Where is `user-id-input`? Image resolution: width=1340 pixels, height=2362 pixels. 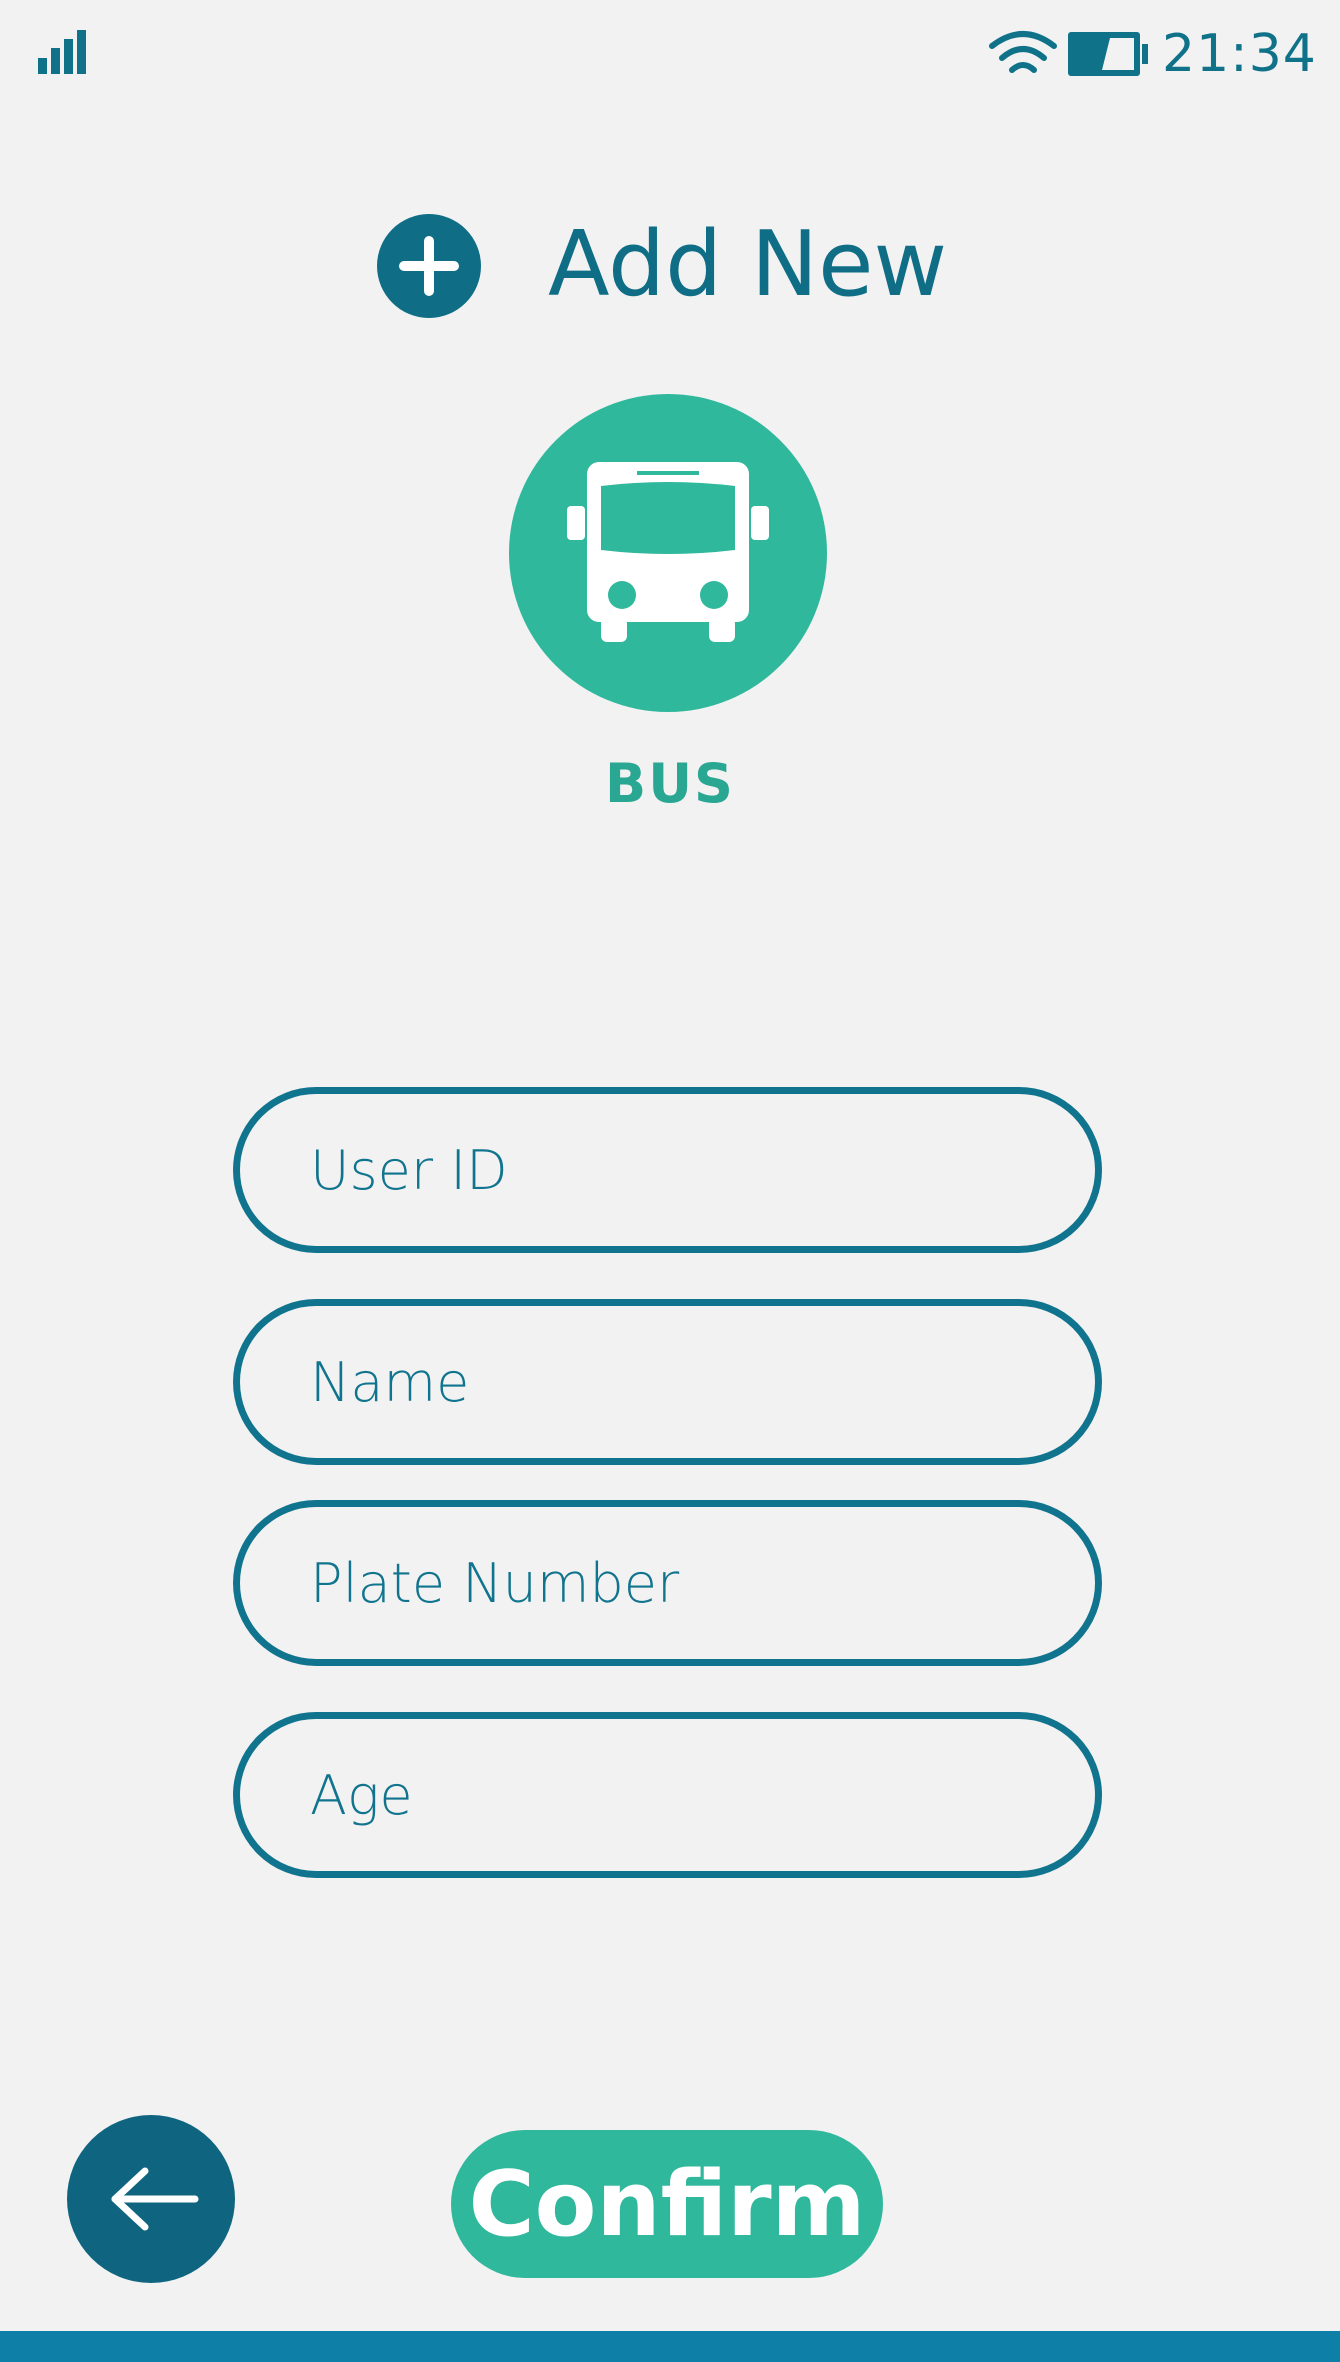 user-id-input is located at coordinates (670, 1170).